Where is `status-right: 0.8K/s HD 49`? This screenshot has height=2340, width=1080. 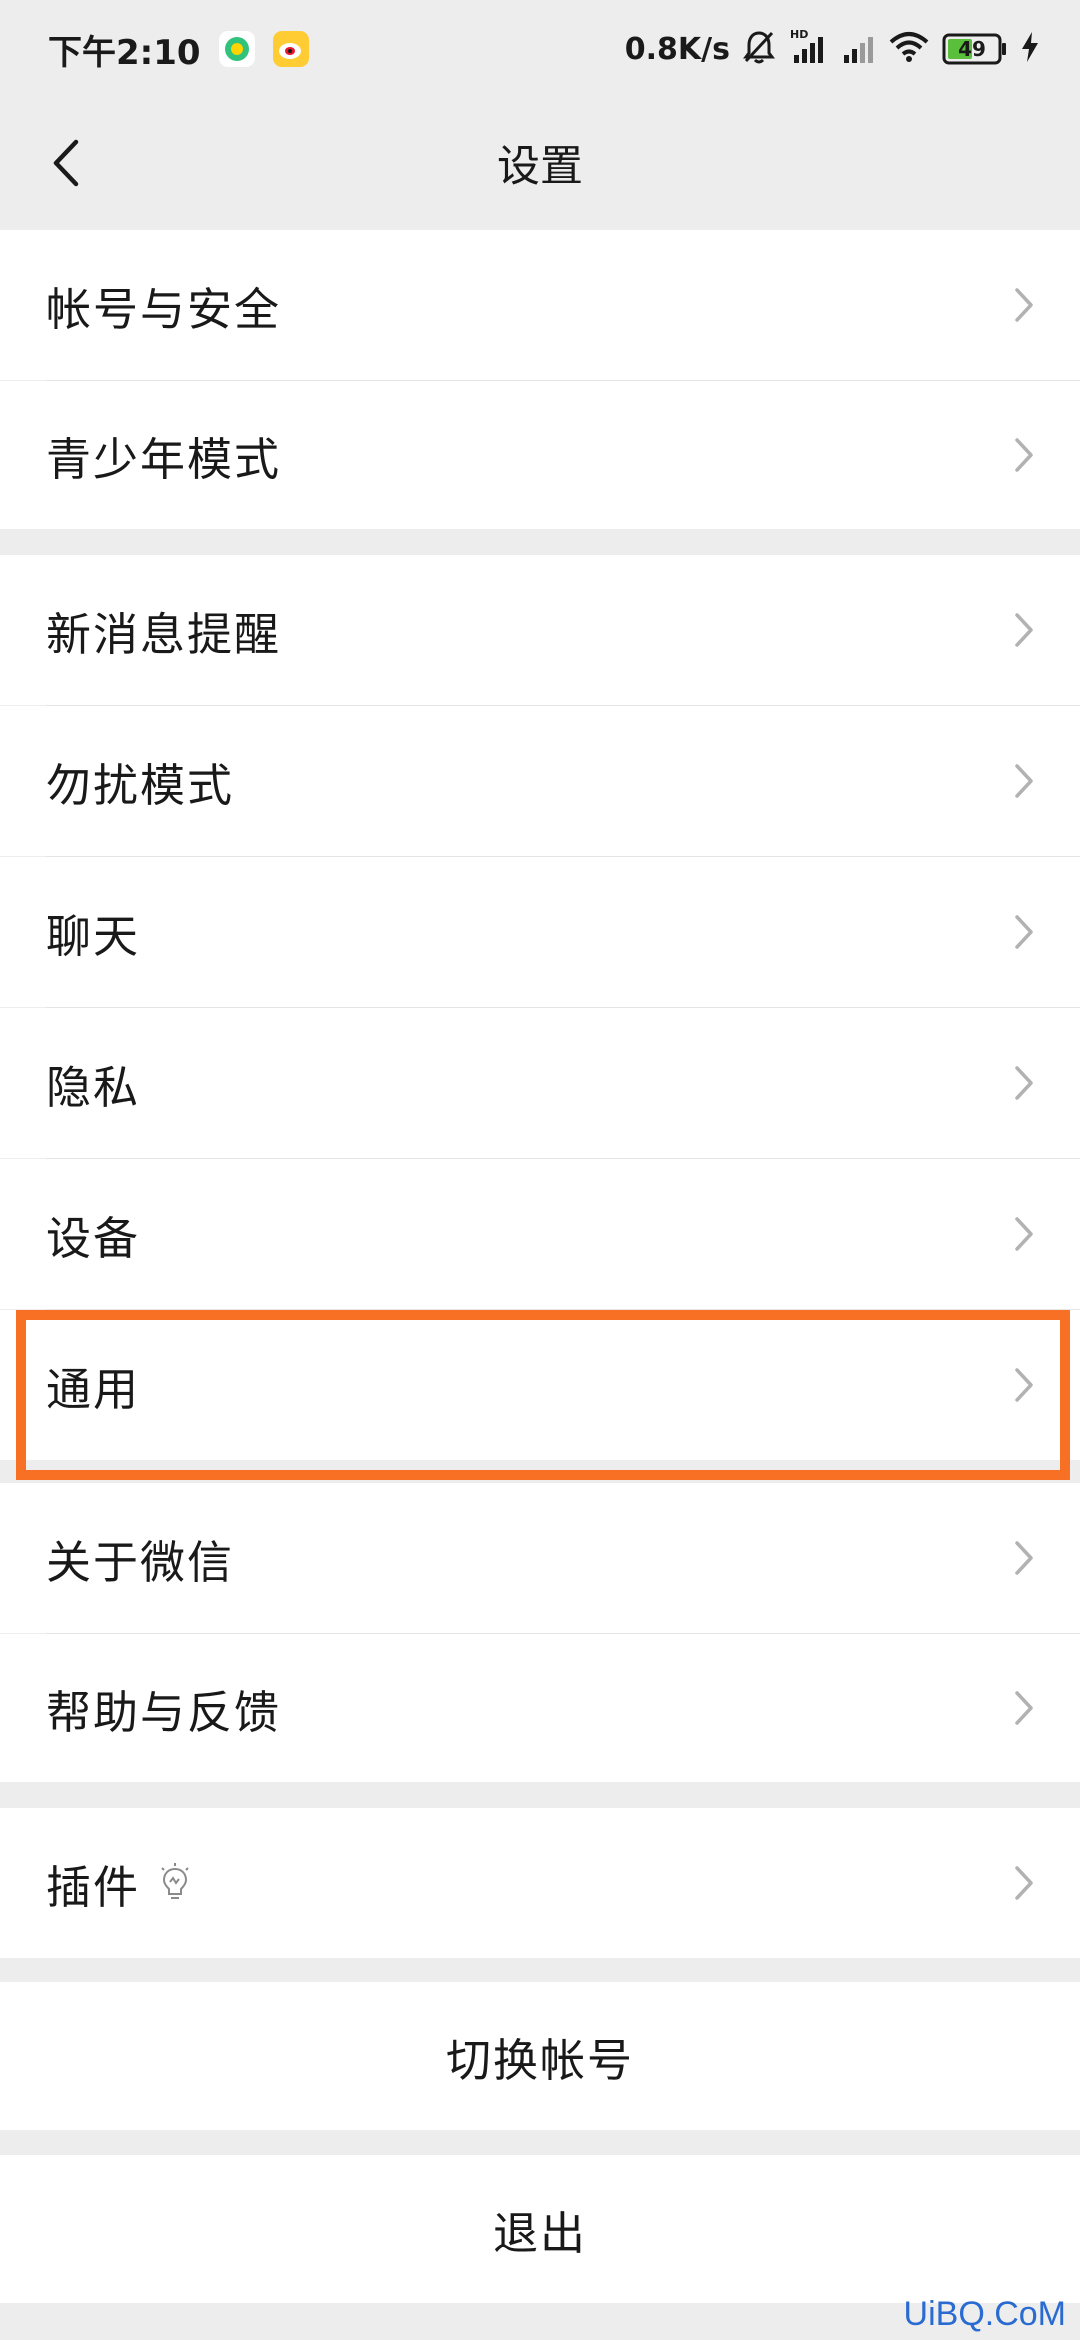 status-right: 0.8K/s HD 49 is located at coordinates (832, 49).